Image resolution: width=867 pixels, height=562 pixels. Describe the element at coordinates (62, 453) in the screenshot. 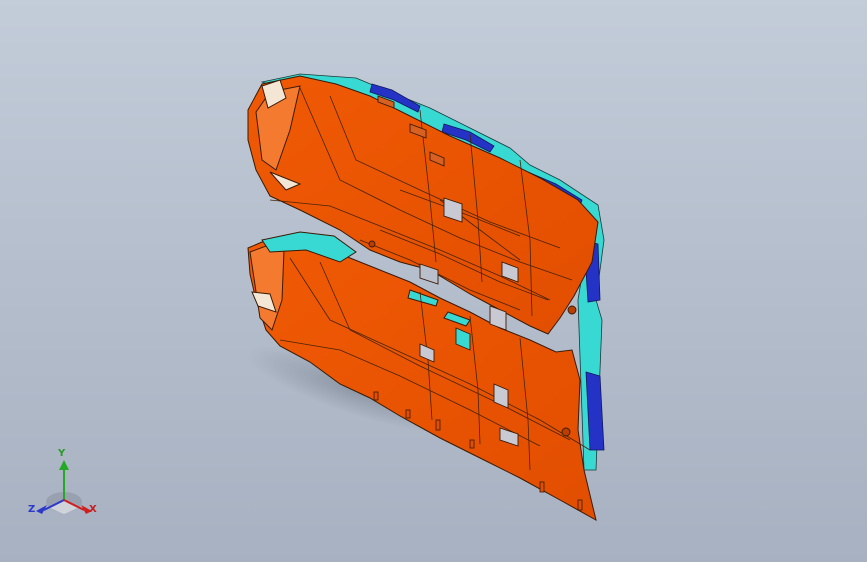

I see `axis-y-label: Y` at that location.